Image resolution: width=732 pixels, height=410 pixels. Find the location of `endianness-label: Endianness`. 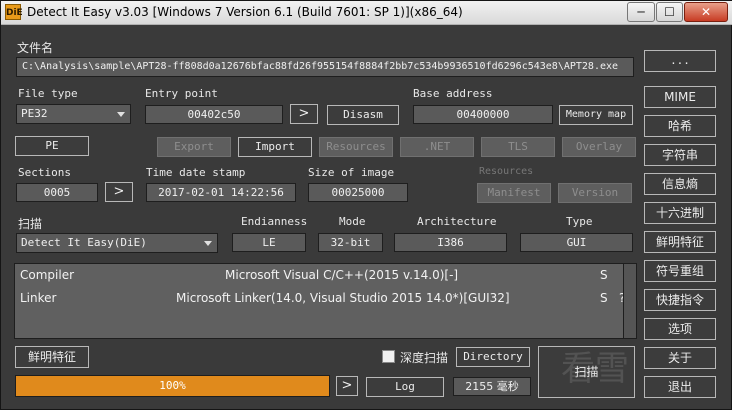

endianness-label: Endianness is located at coordinates (274, 221).